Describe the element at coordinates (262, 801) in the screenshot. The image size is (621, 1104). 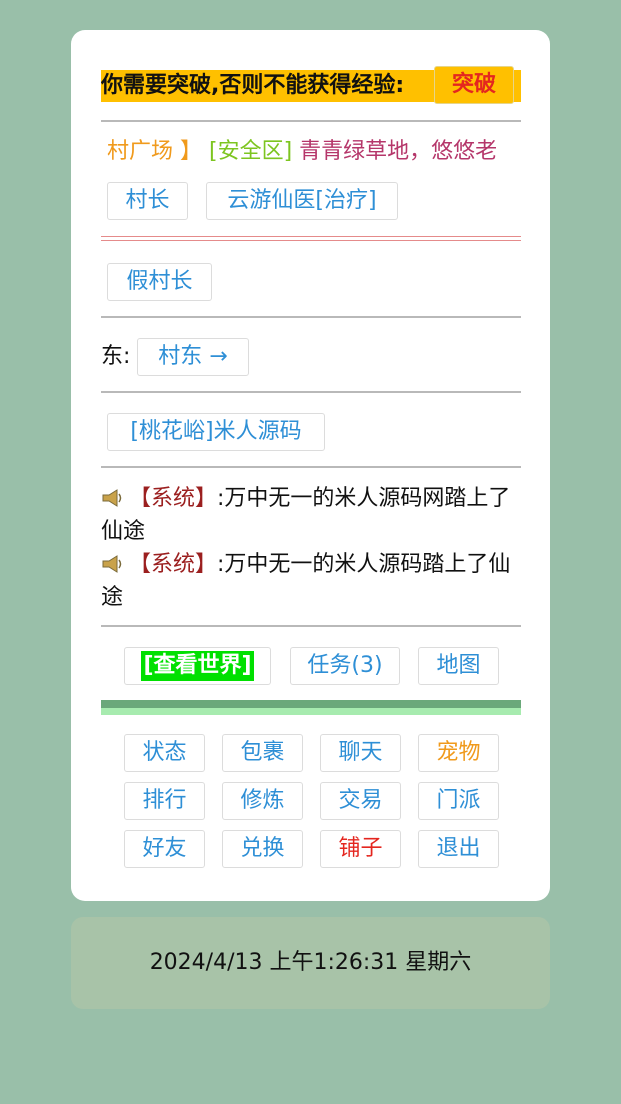
I see `menu-button-5: 修炼` at that location.